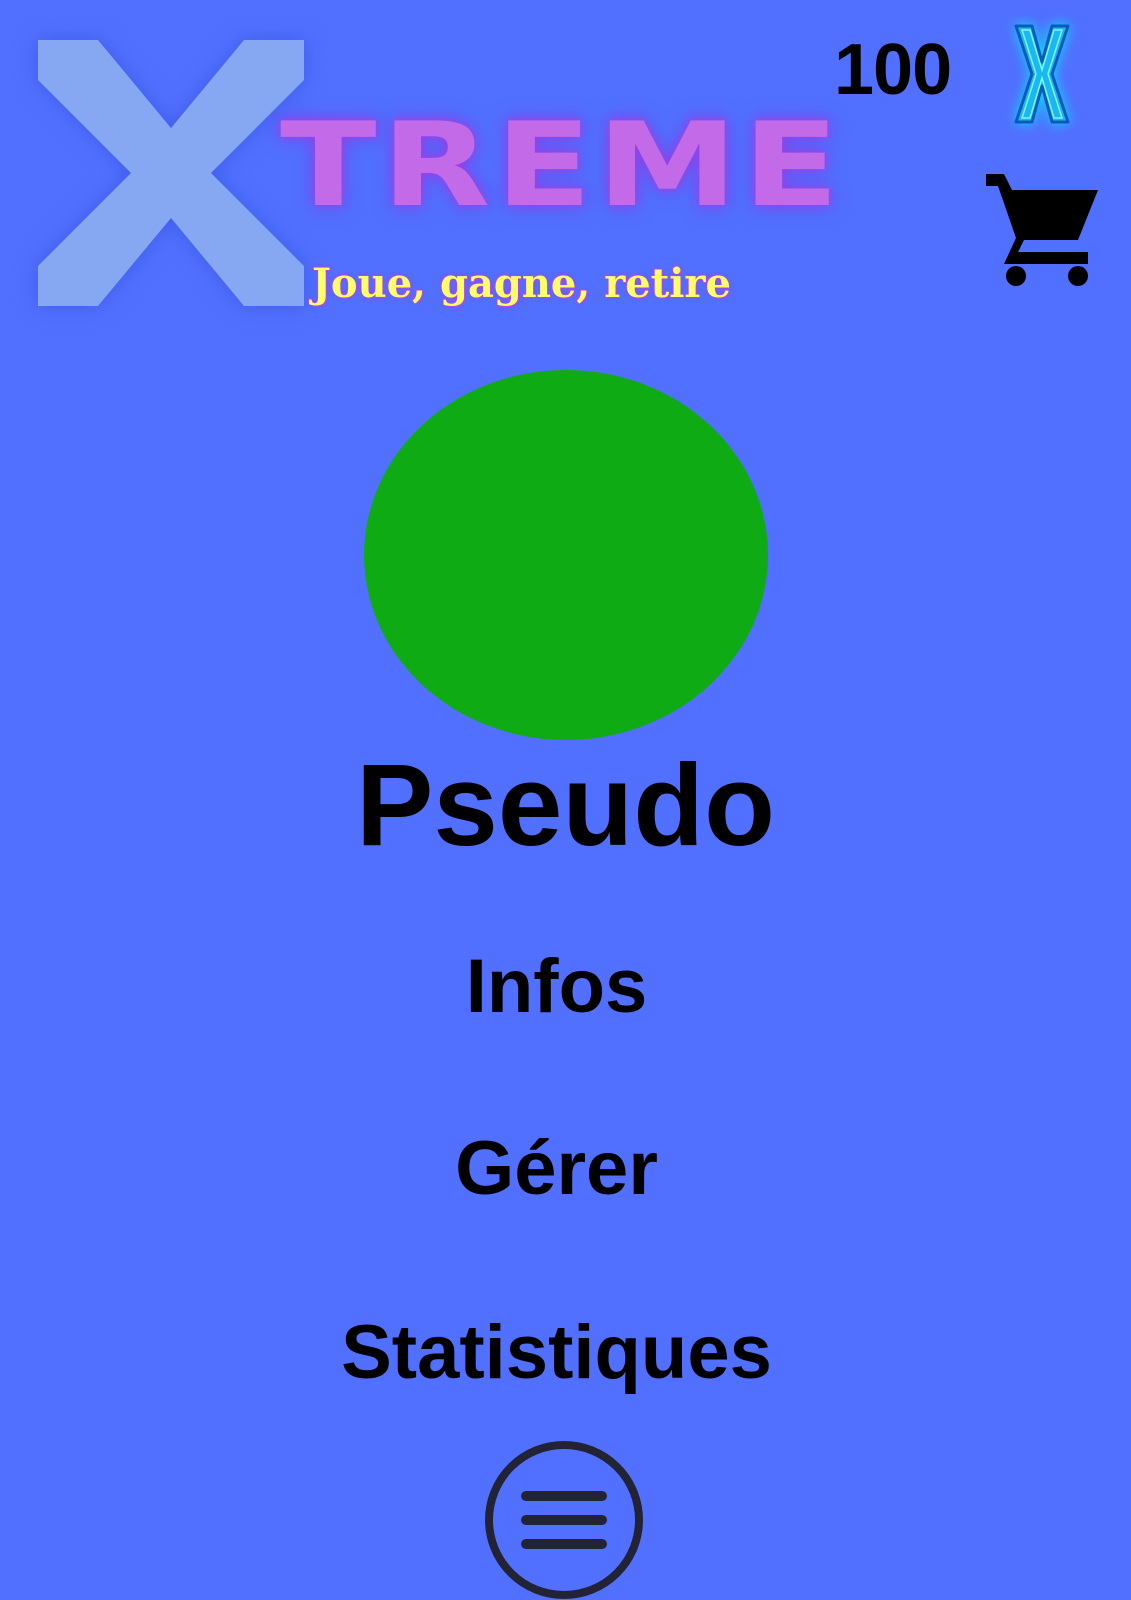 Image resolution: width=1131 pixels, height=1600 pixels. What do you see at coordinates (893, 70) in the screenshot?
I see `coin-balance: 100` at bounding box center [893, 70].